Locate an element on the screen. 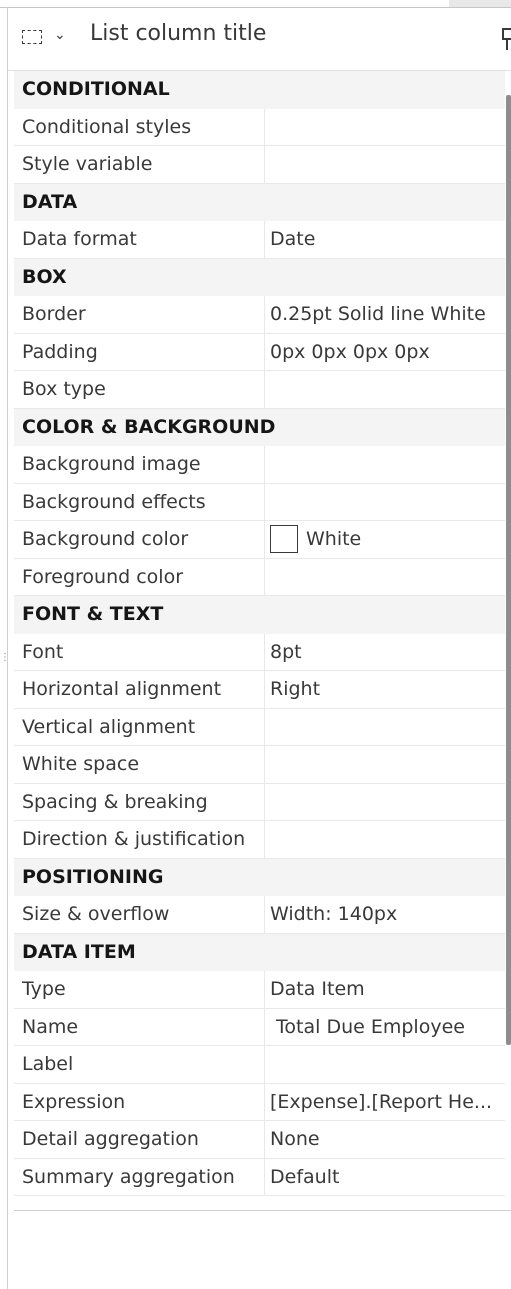 The height and width of the screenshot is (1289, 511). top-tab is located at coordinates (480, 3).